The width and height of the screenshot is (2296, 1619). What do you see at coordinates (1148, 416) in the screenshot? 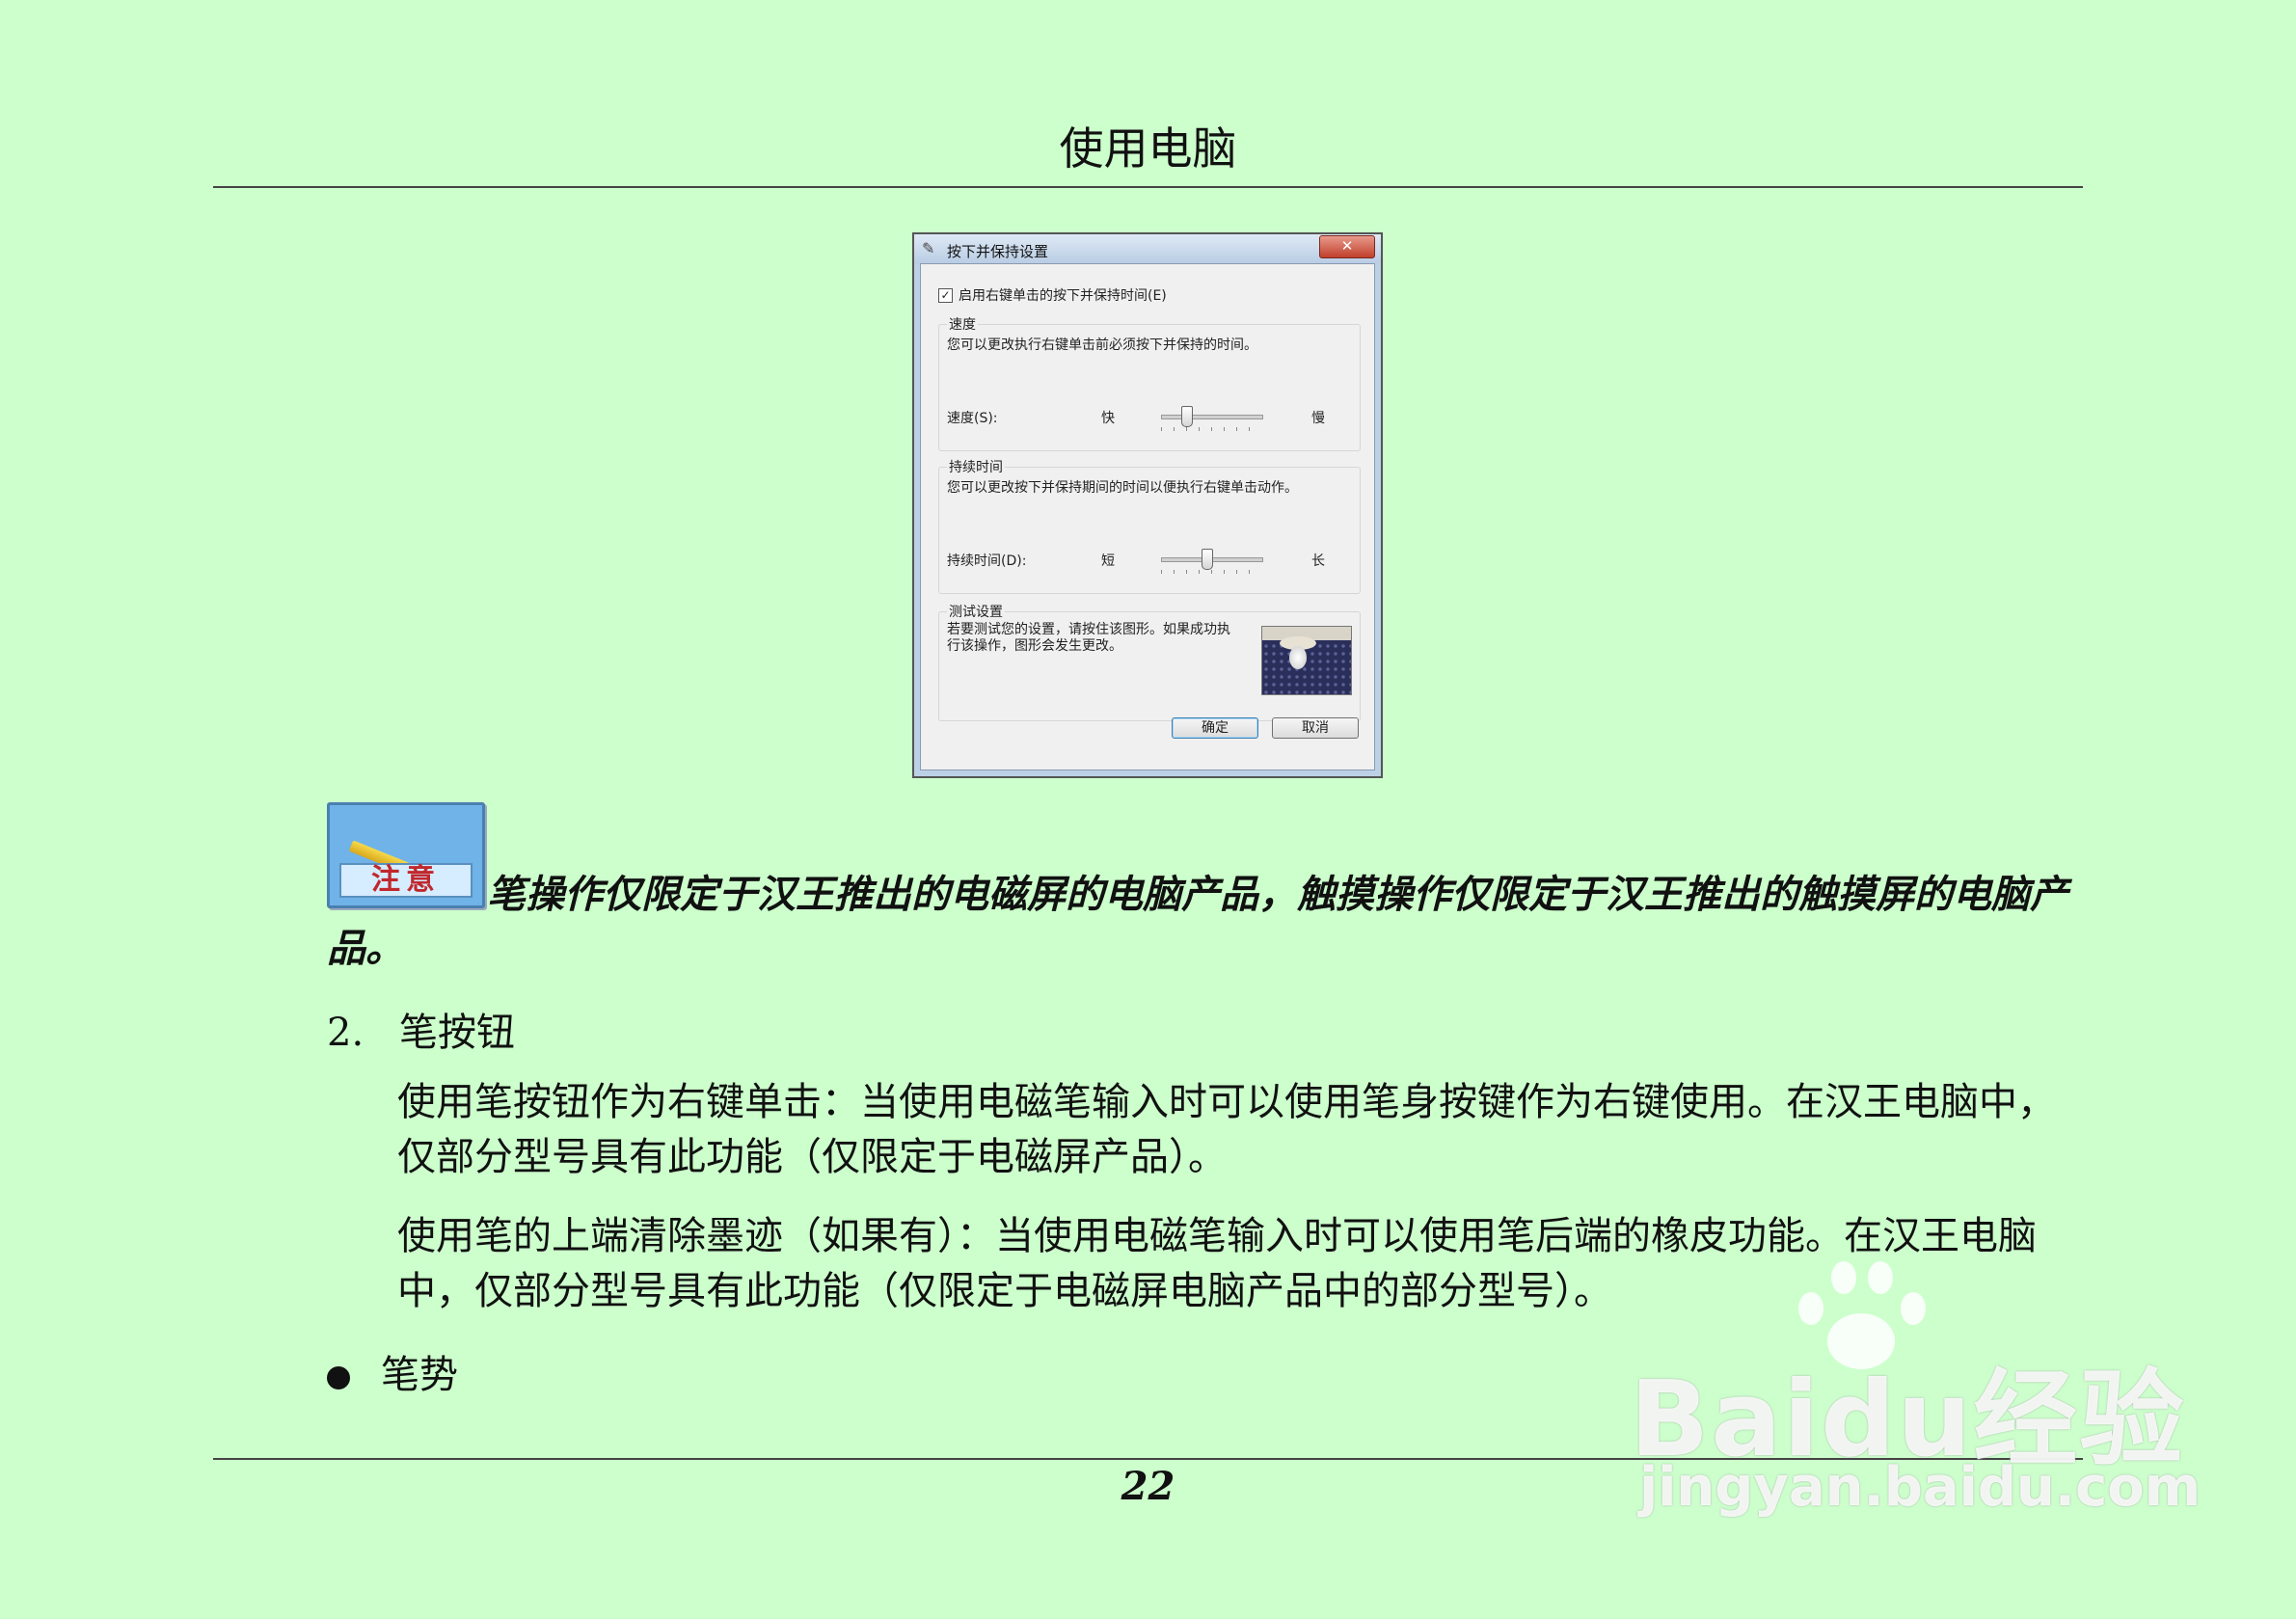
I see `speed-slider-row: 速度(S): 快 慢` at bounding box center [1148, 416].